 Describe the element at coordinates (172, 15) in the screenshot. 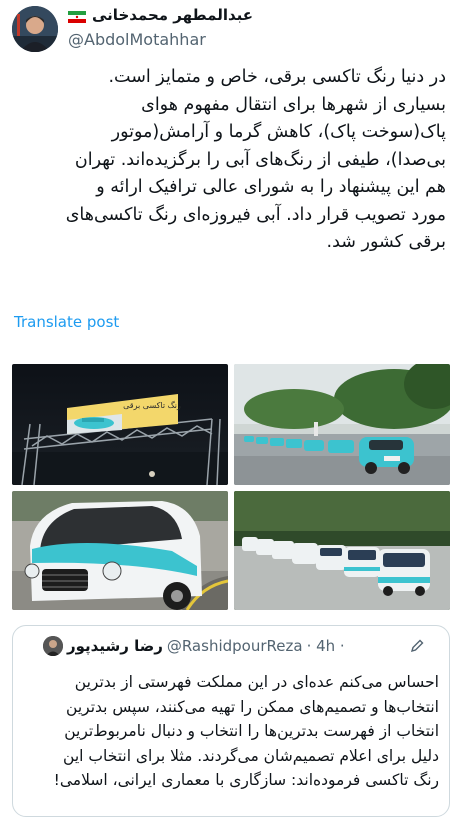

I see `author-display-name: عبدالمطهر محمدخانی` at that location.